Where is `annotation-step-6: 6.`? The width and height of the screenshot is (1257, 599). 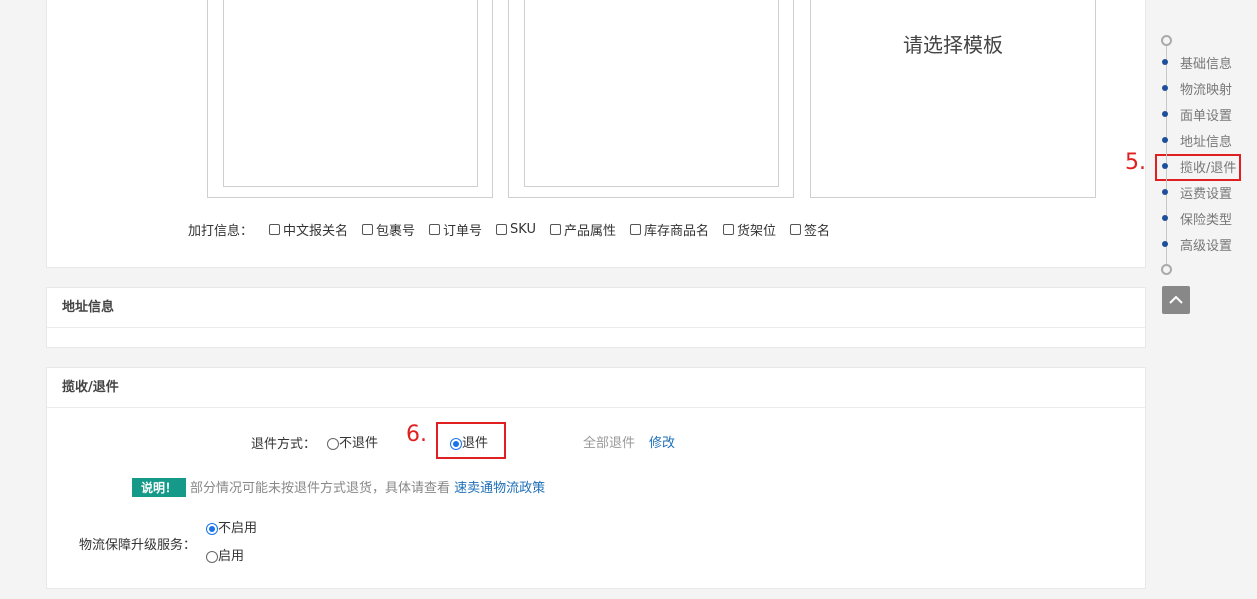 annotation-step-6: 6. is located at coordinates (416, 434).